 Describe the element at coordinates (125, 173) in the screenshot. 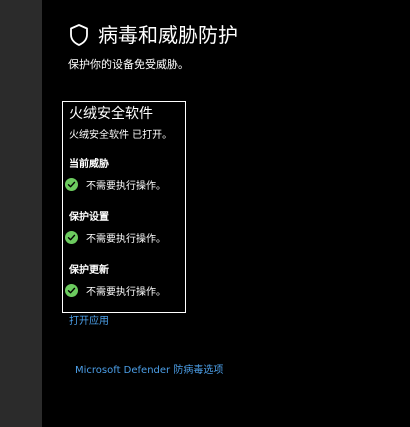

I see `section-current-threats: 当前威胁 不需要执行操作。` at that location.